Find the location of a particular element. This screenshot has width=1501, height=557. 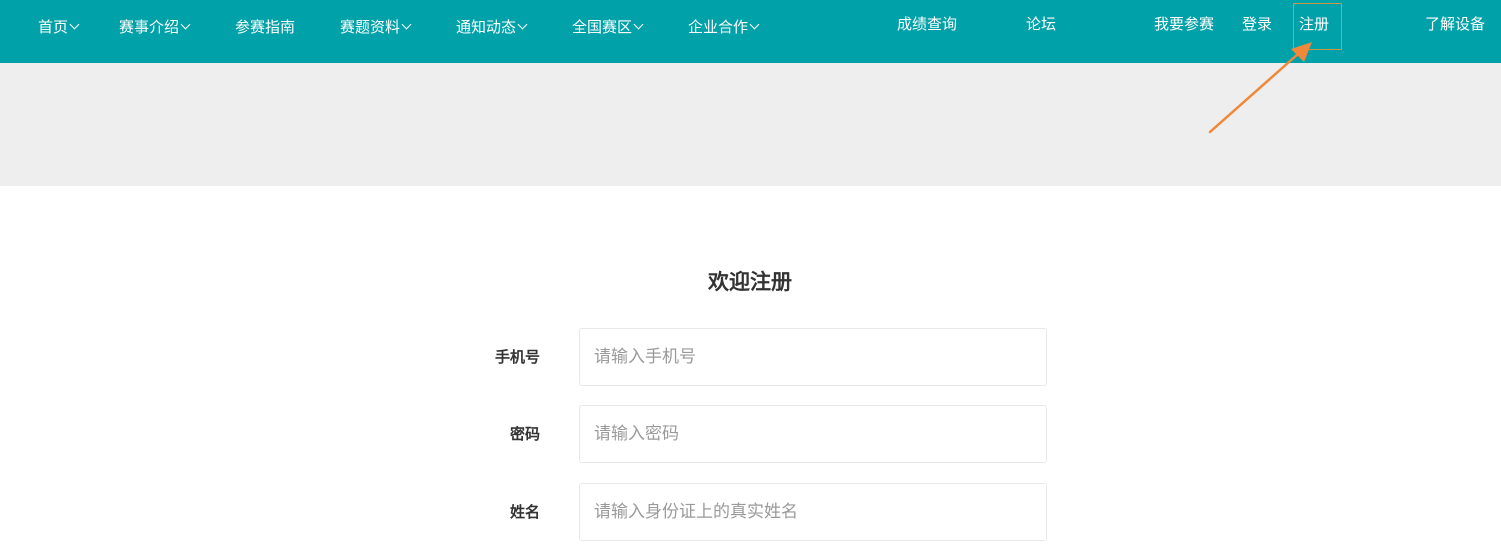

equipment-link: 了解设备 is located at coordinates (1455, 24).